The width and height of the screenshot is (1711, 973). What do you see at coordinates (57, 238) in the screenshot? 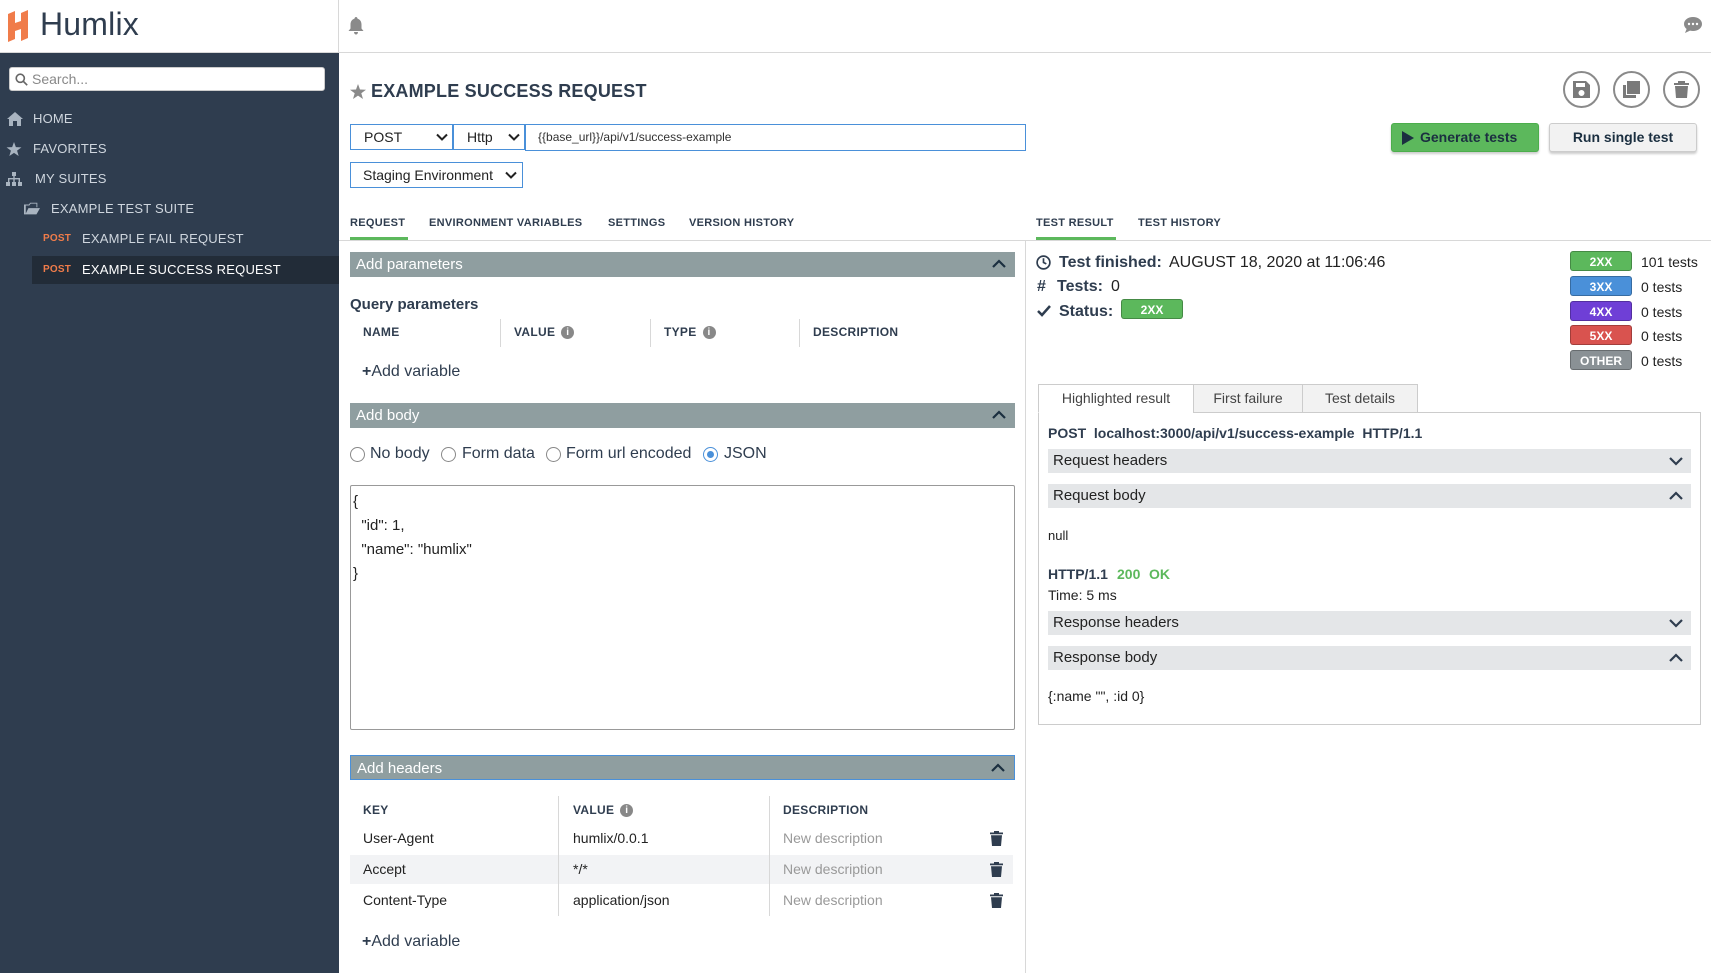
I see `method-badge: POST` at bounding box center [57, 238].